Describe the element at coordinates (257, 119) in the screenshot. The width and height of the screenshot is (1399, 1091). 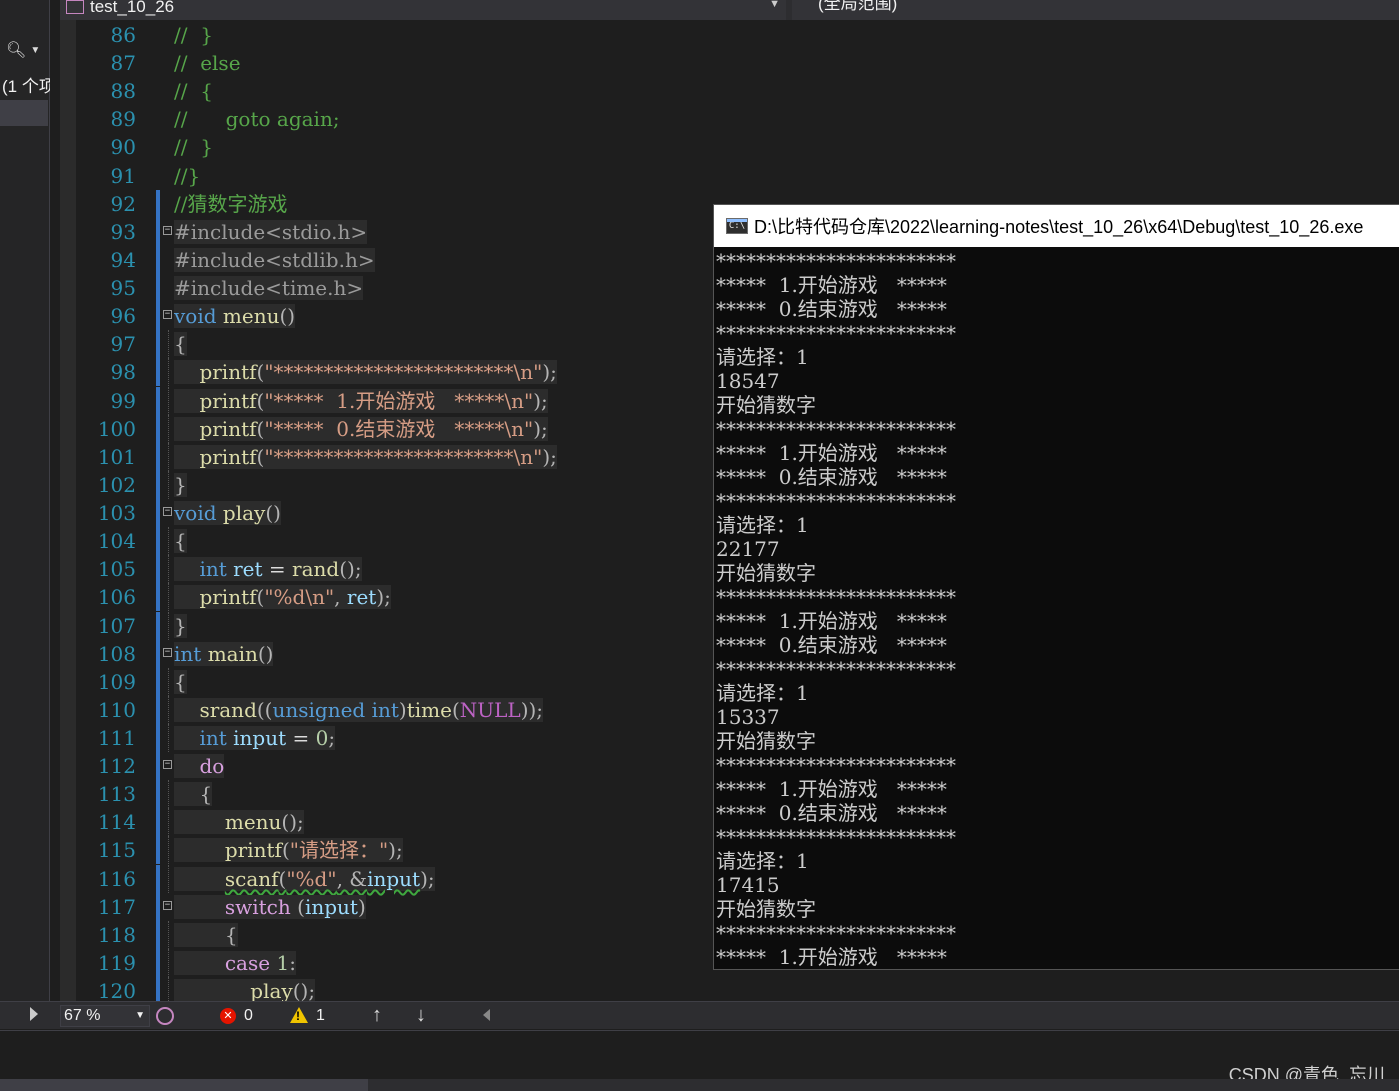
I see `code-token: // goto again;` at that location.